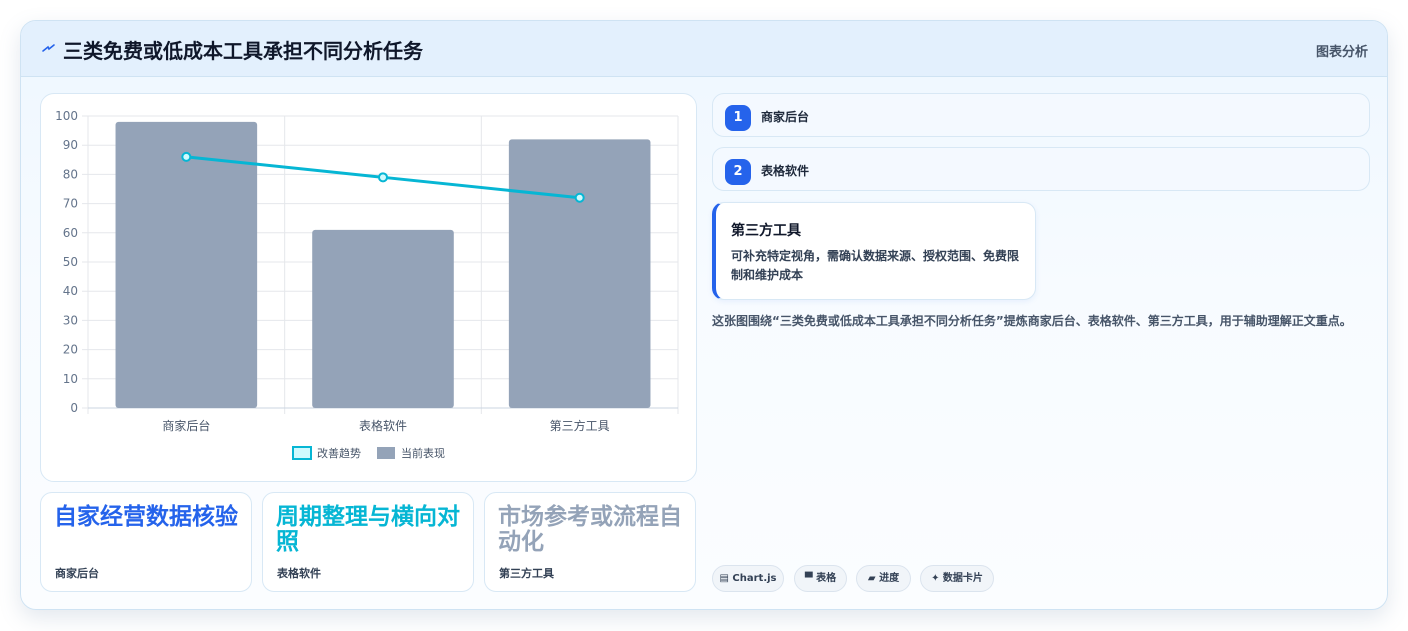 The height and width of the screenshot is (631, 1408). What do you see at coordinates (368, 529) in the screenshot?
I see `kpi-title: 周期整理与横向对照` at bounding box center [368, 529].